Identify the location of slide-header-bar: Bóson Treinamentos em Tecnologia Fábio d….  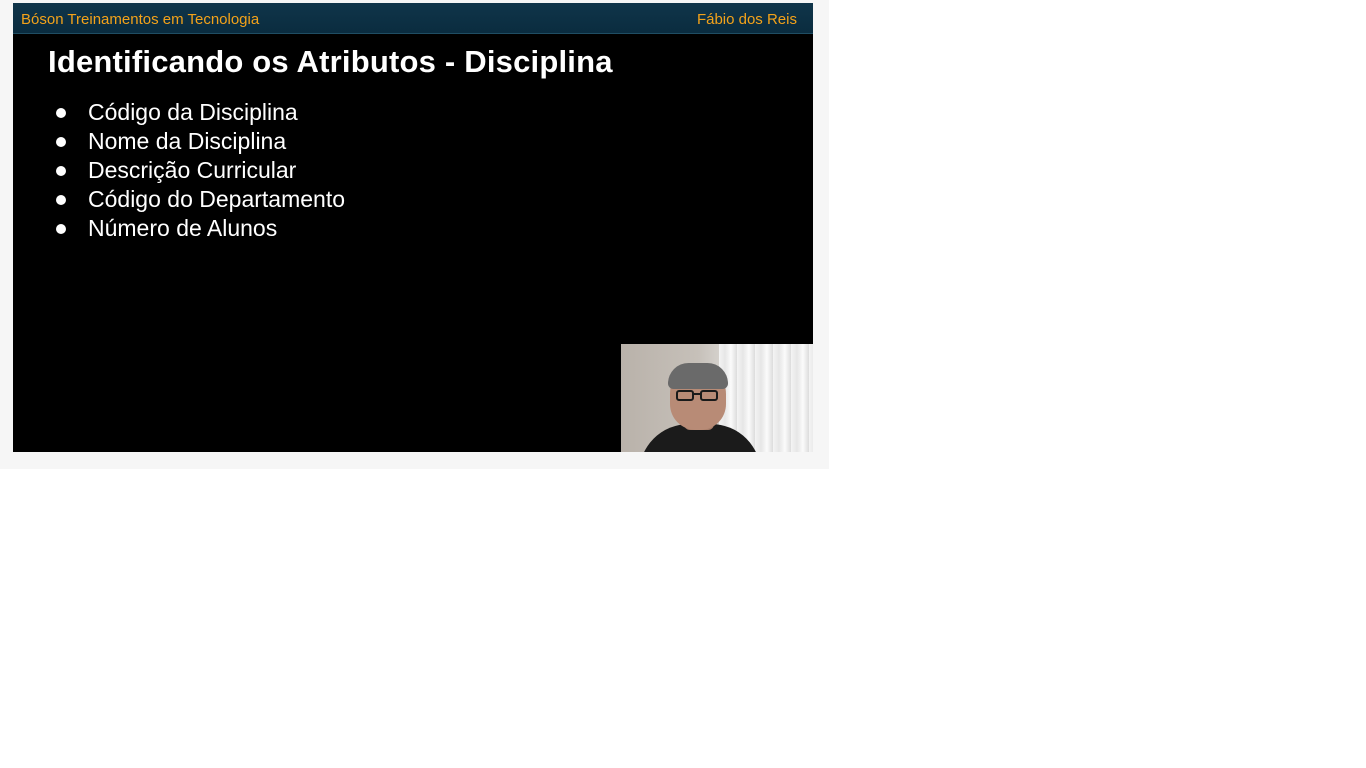
(413, 18).